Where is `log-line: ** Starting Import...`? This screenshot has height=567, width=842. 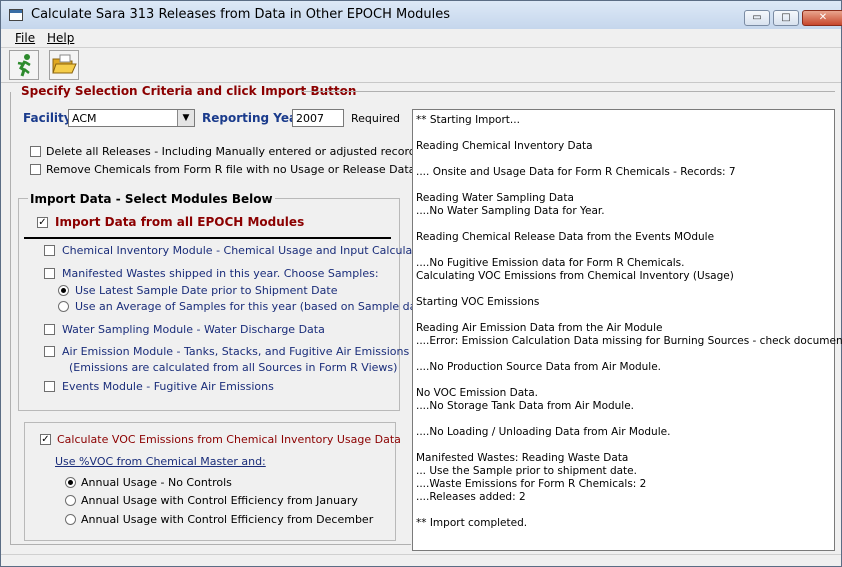
log-line: ** Starting Import... is located at coordinates (468, 120).